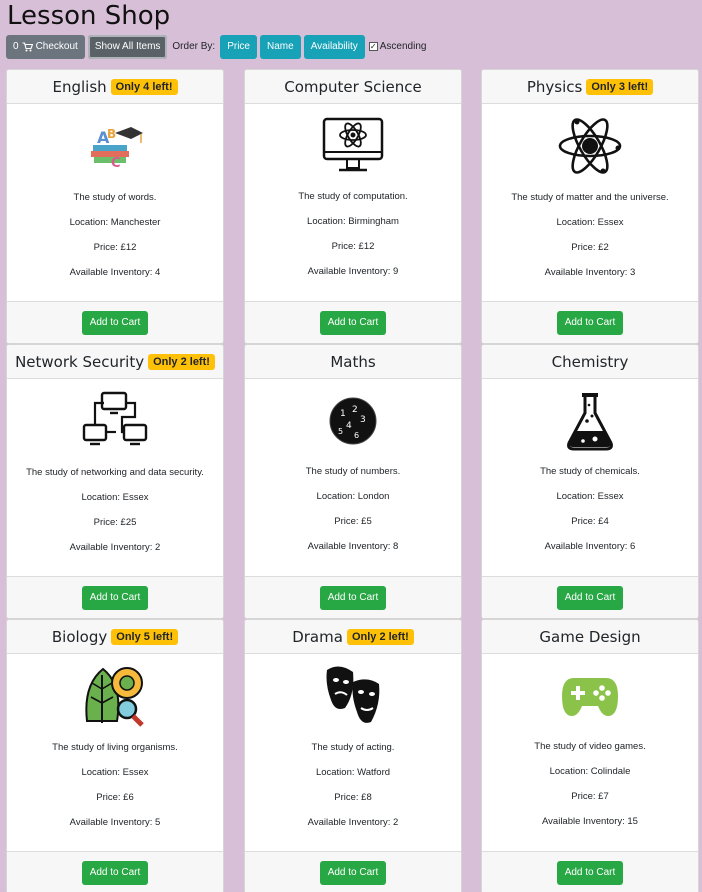 This screenshot has height=892, width=702. What do you see at coordinates (590, 771) in the screenshot?
I see `card-location: Location: Colindale` at bounding box center [590, 771].